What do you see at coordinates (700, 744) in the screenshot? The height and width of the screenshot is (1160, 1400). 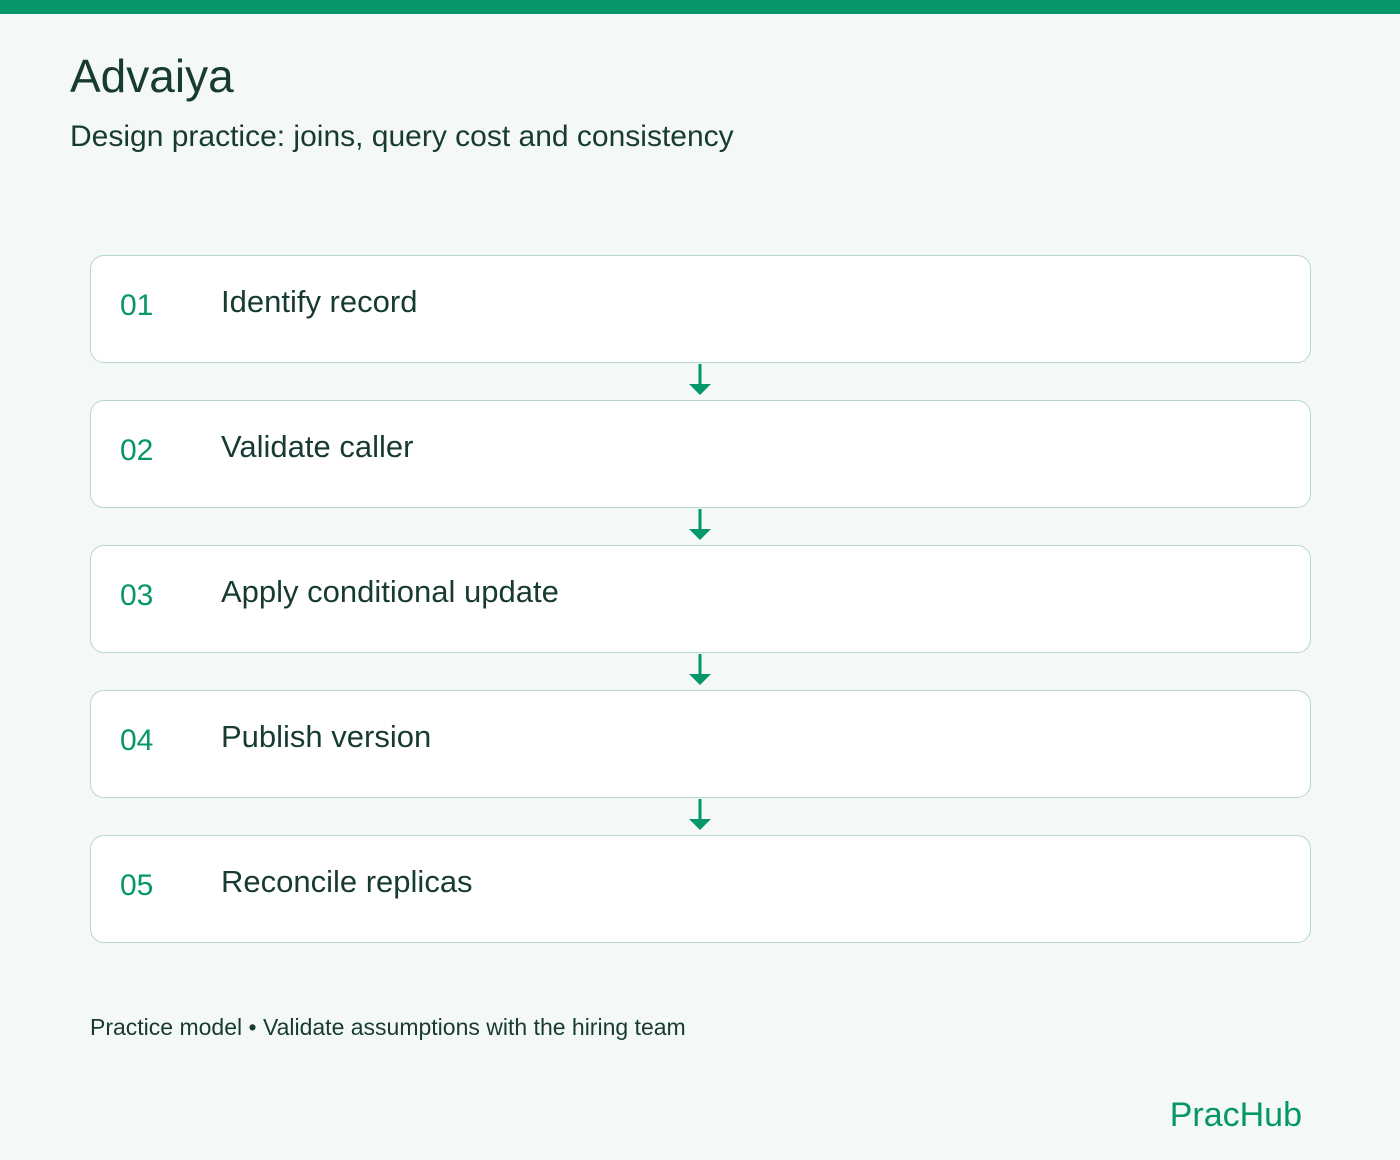 I see `flow-step-4: 04 Publish version` at bounding box center [700, 744].